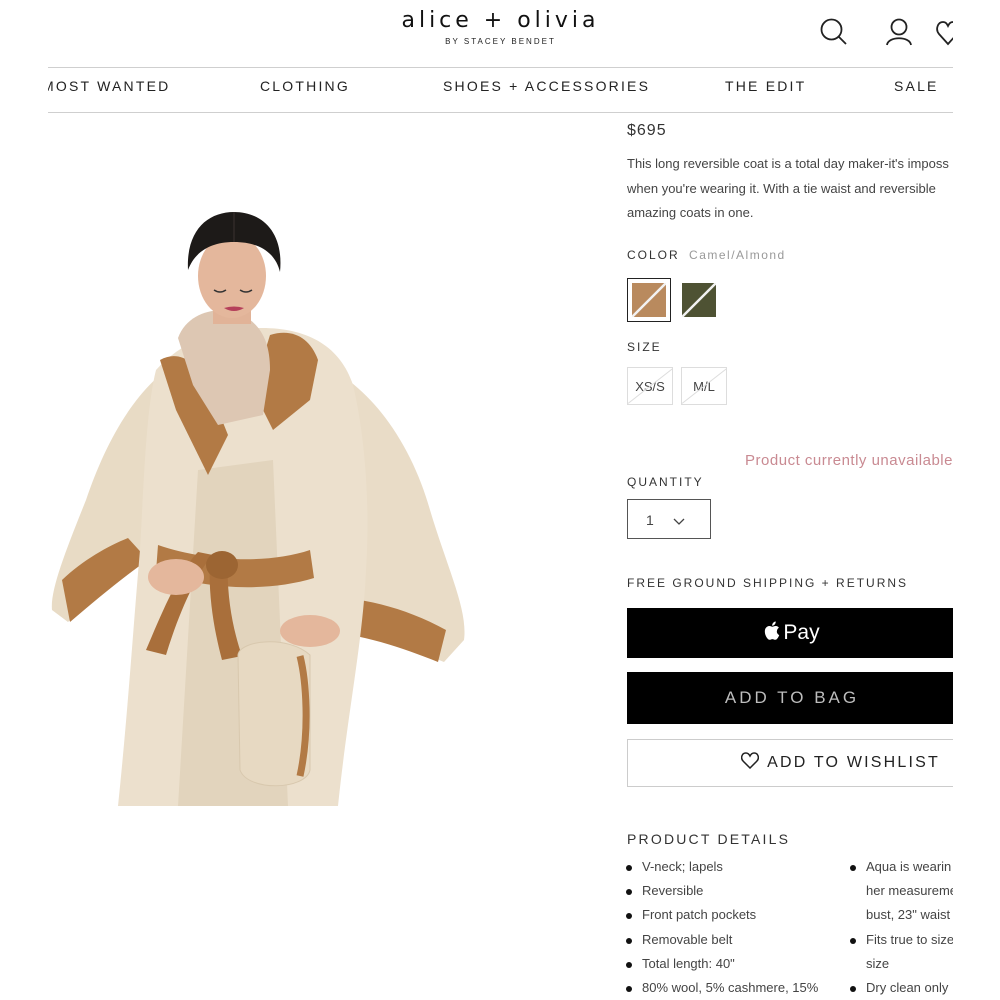 The width and height of the screenshot is (1000, 1000). I want to click on nav-divider, so click(500, 112).